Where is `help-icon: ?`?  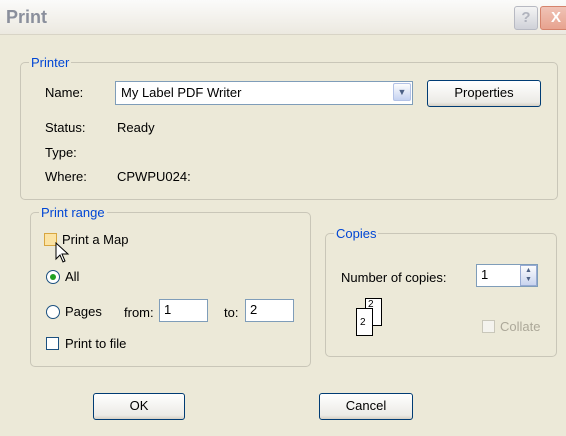 help-icon: ? is located at coordinates (526, 18).